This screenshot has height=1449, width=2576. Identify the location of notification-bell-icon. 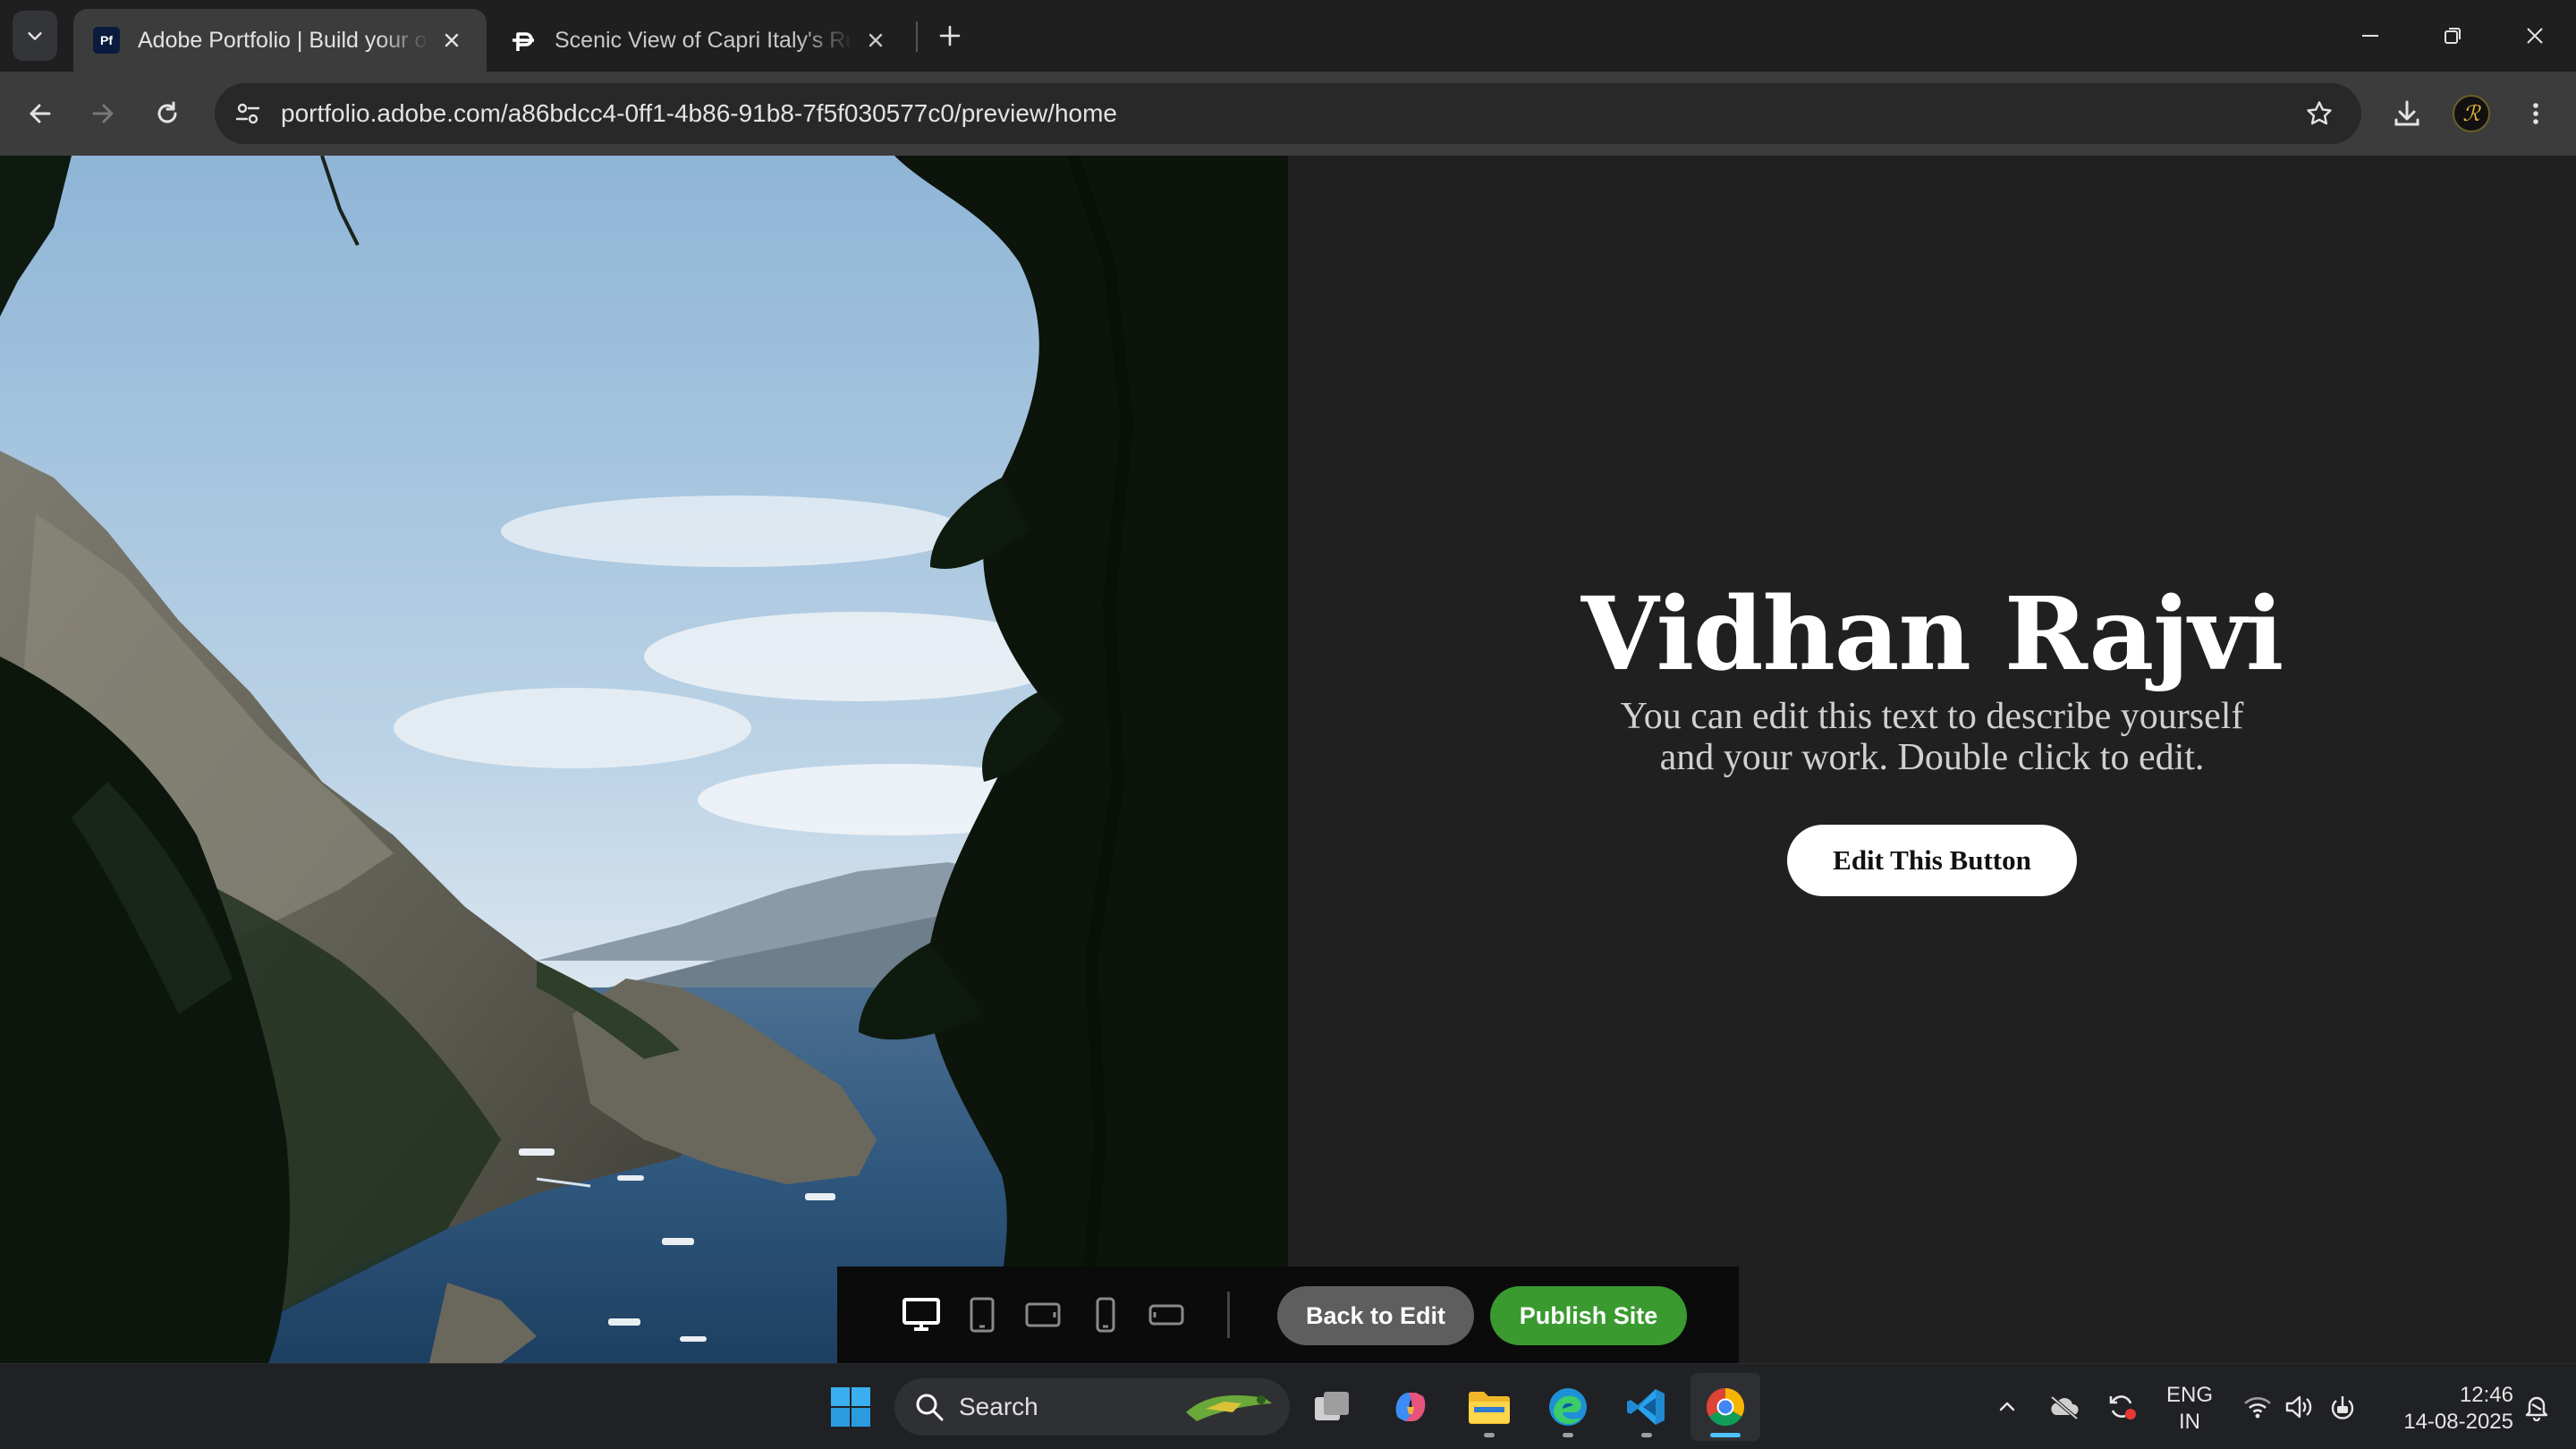
(2536, 1408).